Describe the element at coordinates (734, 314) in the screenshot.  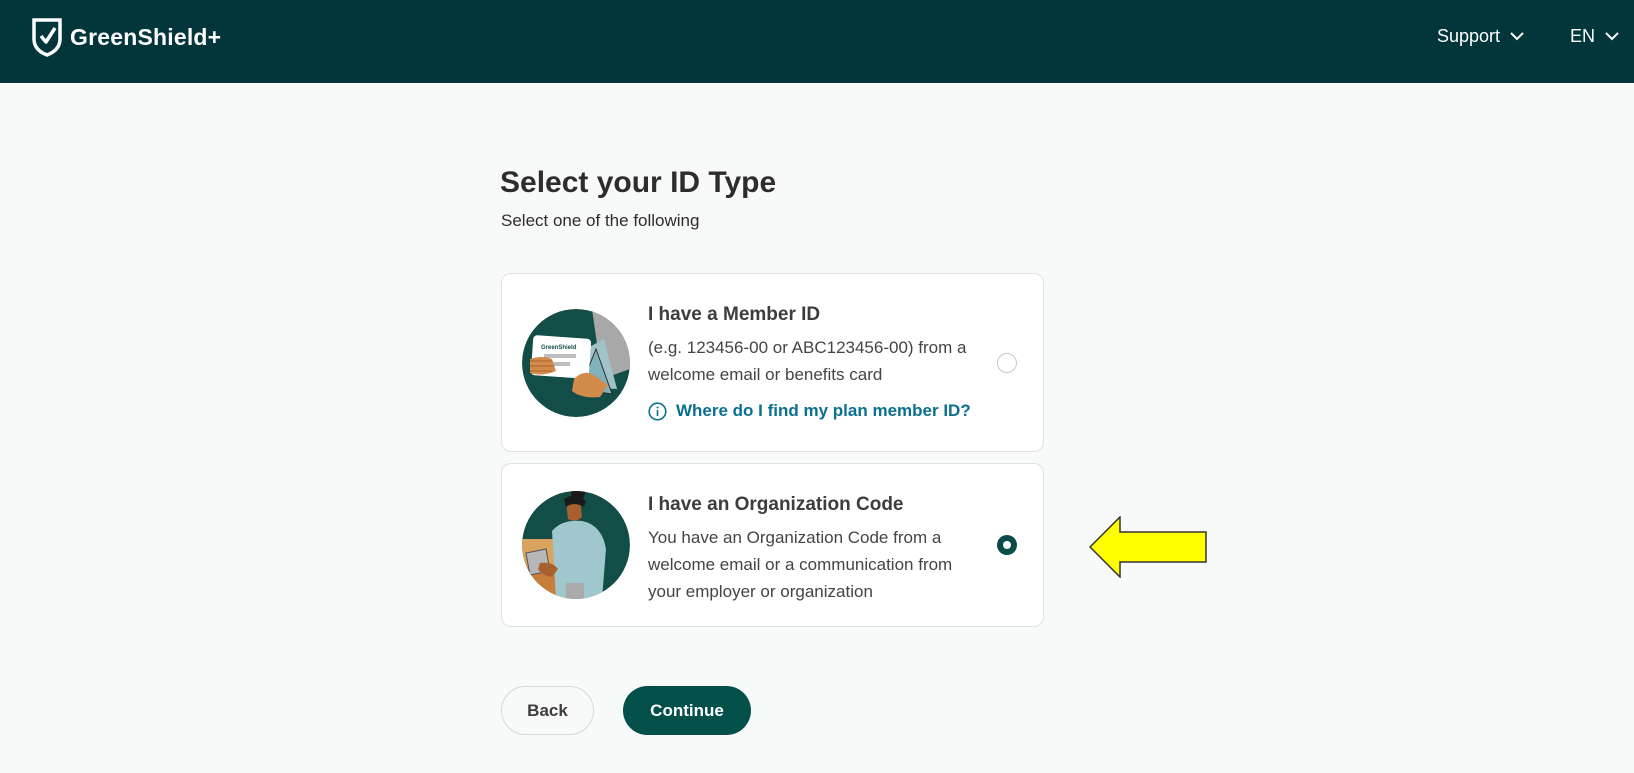
I see `member-id-option-title: I have a Member ID` at that location.